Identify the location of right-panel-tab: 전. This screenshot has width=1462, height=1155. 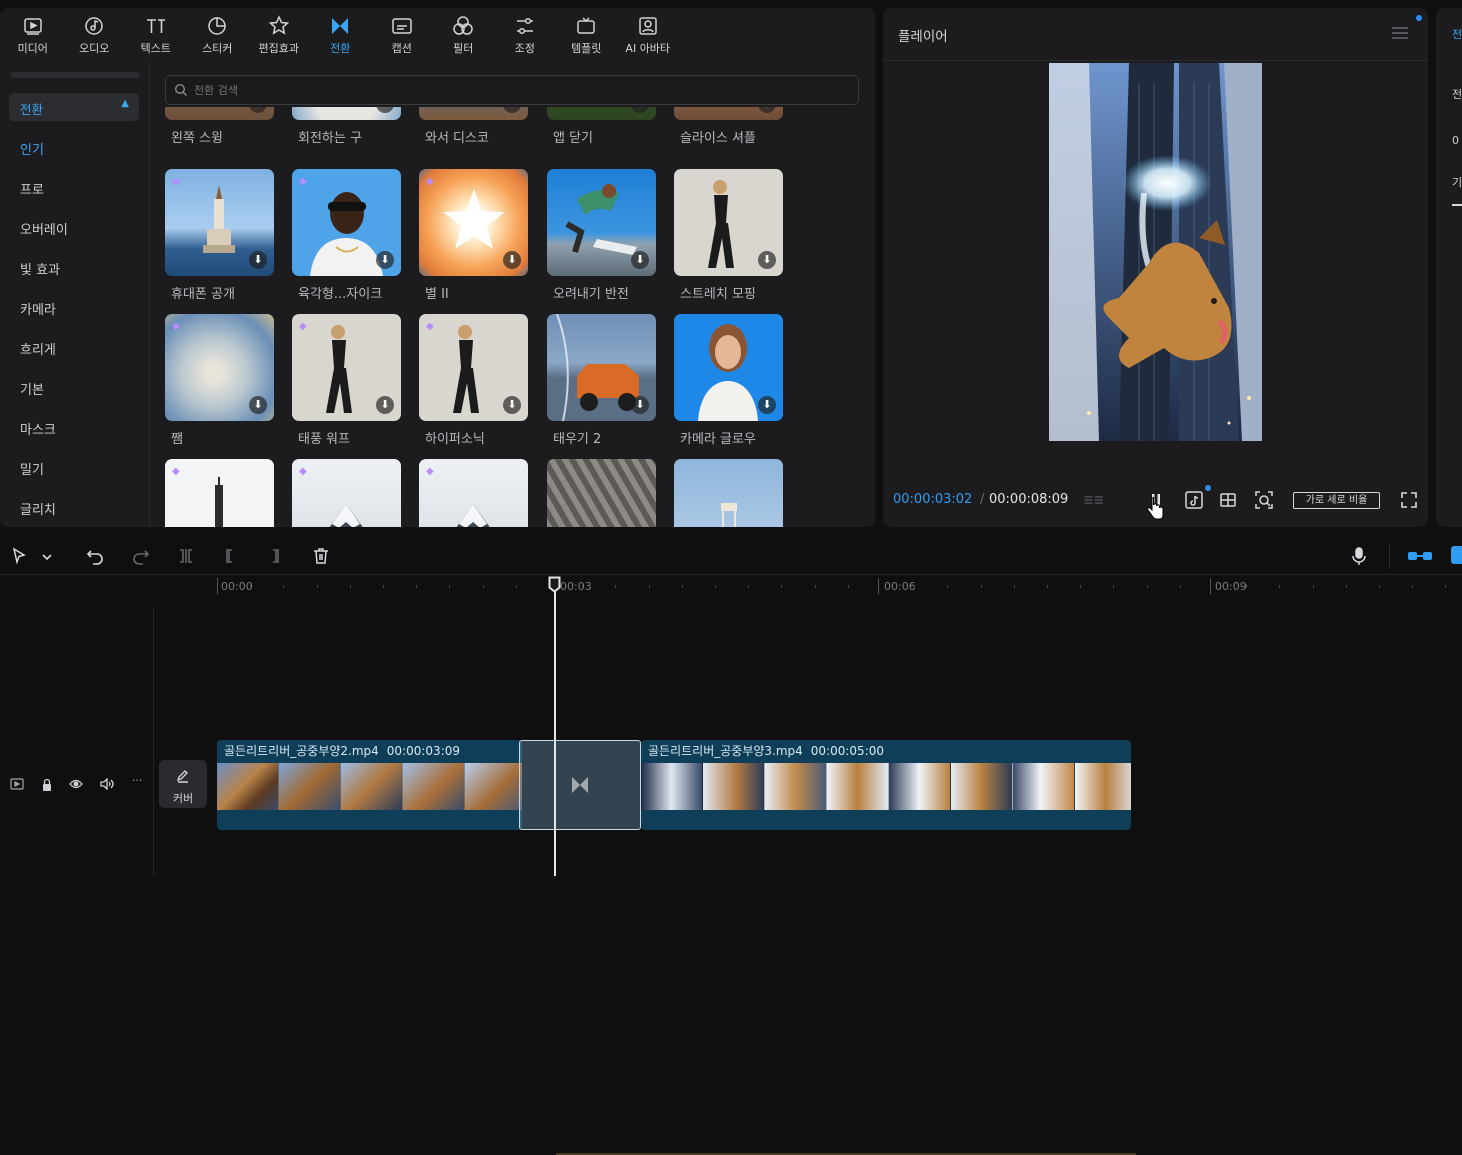
(1457, 34).